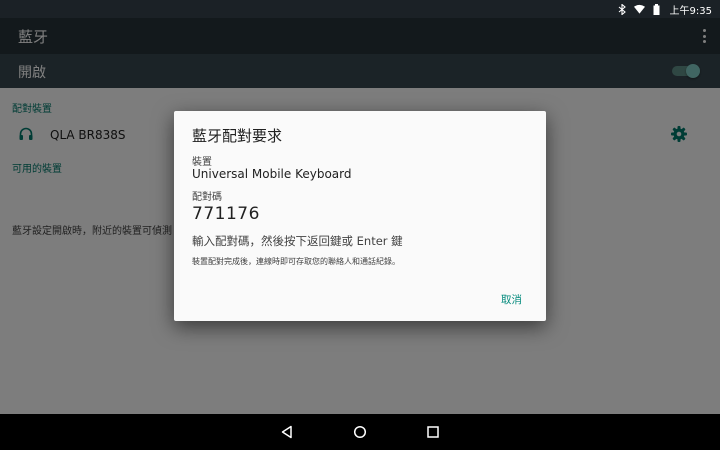 This screenshot has height=450, width=720. What do you see at coordinates (297, 241) in the screenshot?
I see `pairing-instruction: 輸入配對碼，然後按下返回鍵或 Enter 鍵` at bounding box center [297, 241].